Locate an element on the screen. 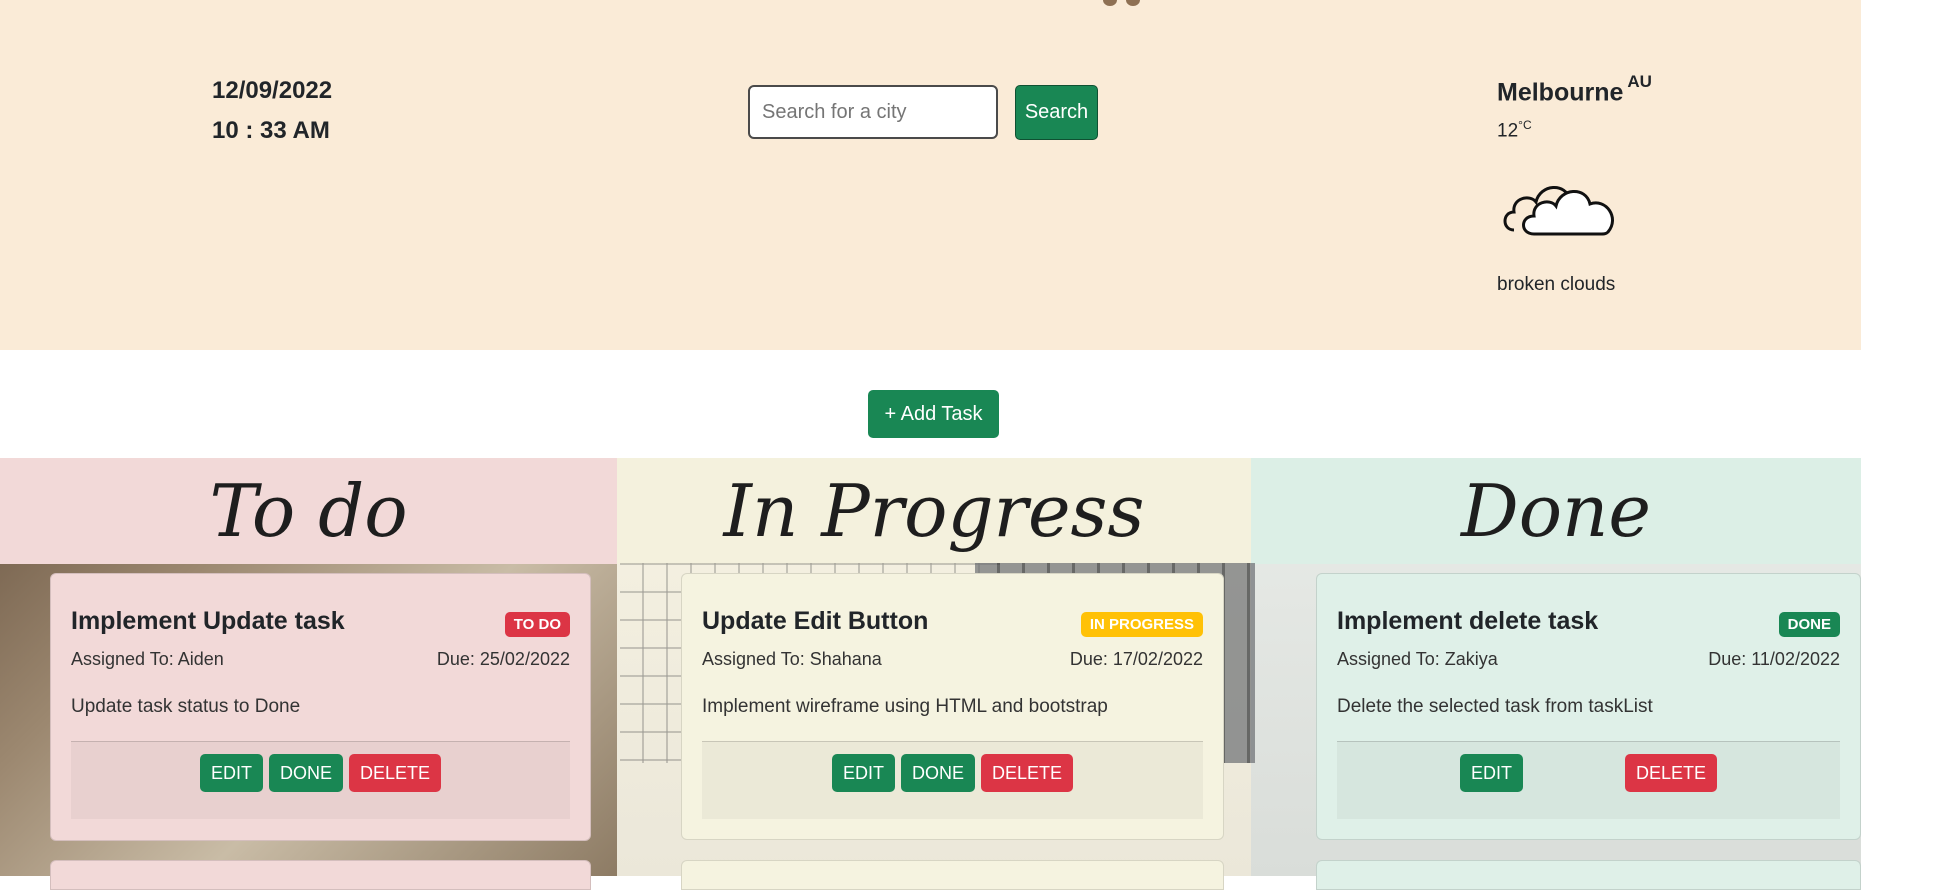  cloud-icon is located at coordinates (1558, 211).